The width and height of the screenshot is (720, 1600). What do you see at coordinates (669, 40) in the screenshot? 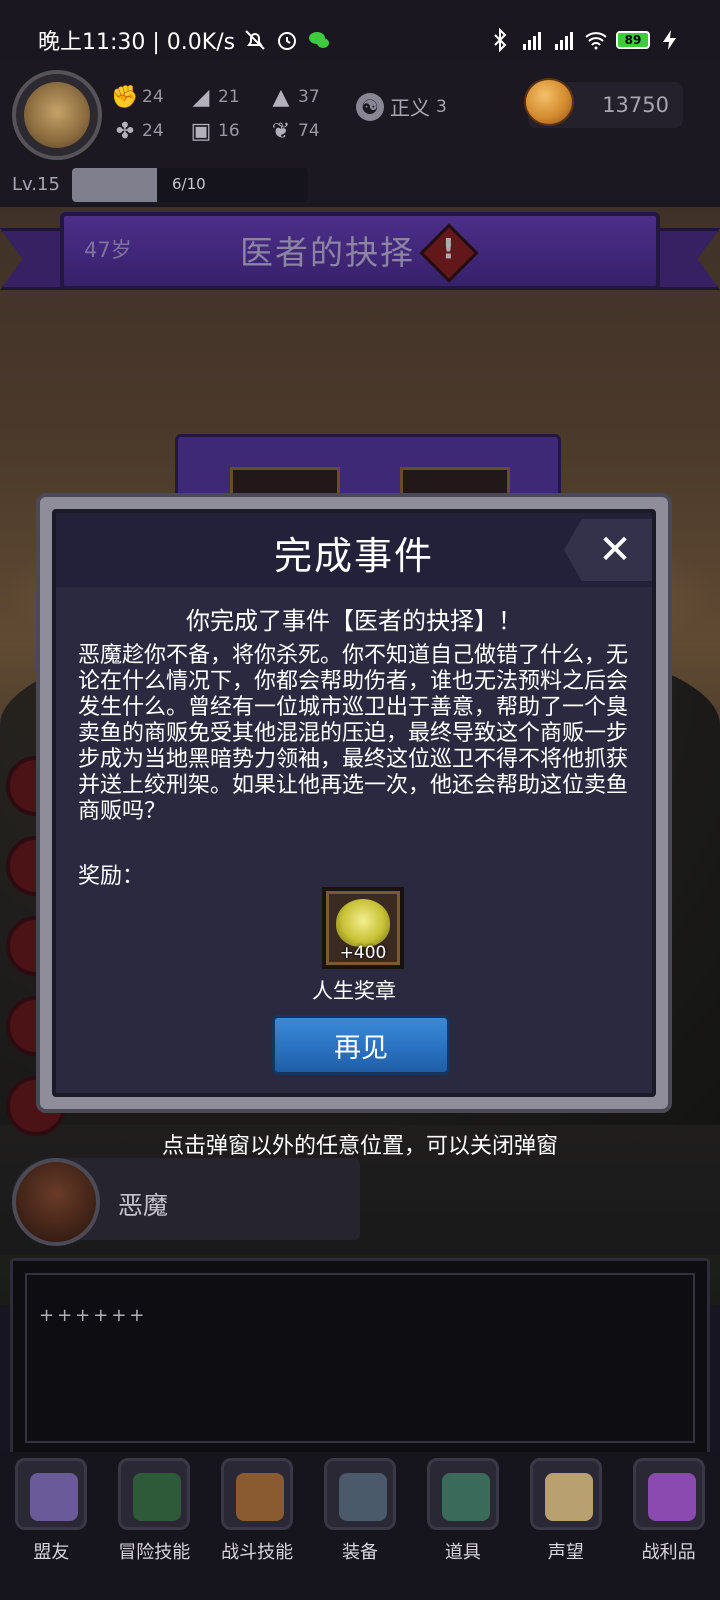
I see `charging-bolt-icon` at bounding box center [669, 40].